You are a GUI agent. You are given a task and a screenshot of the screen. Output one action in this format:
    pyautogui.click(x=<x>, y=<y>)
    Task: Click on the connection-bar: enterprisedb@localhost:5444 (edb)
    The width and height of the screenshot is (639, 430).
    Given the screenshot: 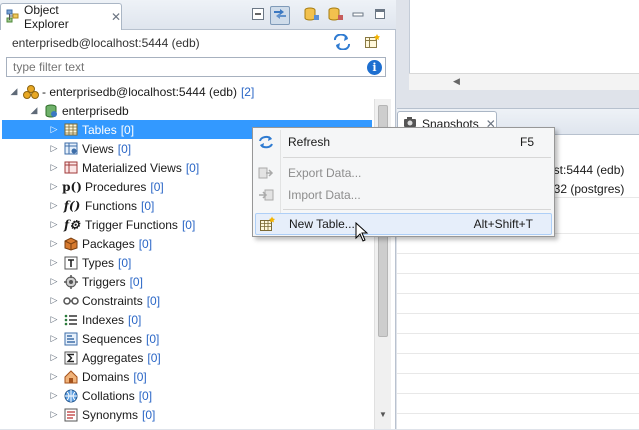 What is the action you would take?
    pyautogui.click(x=198, y=43)
    